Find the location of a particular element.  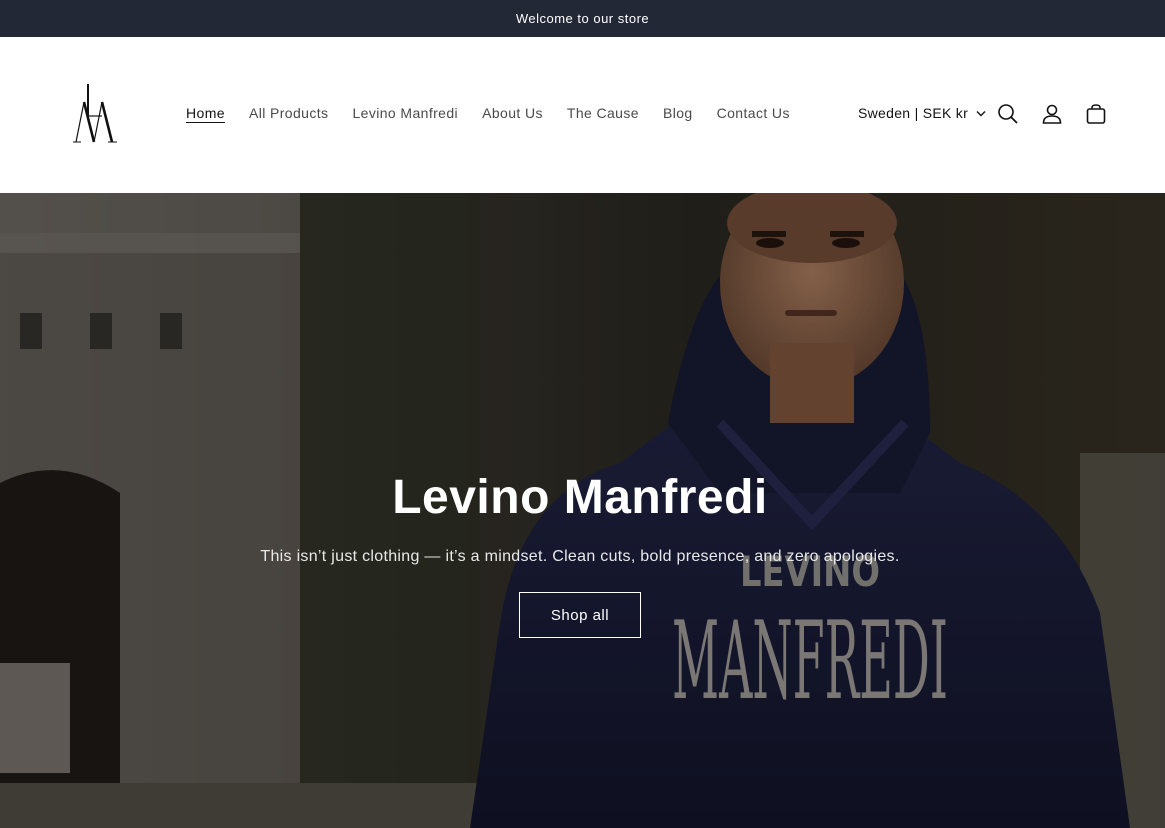

locale-label: Sweden | SEK kr is located at coordinates (913, 113).